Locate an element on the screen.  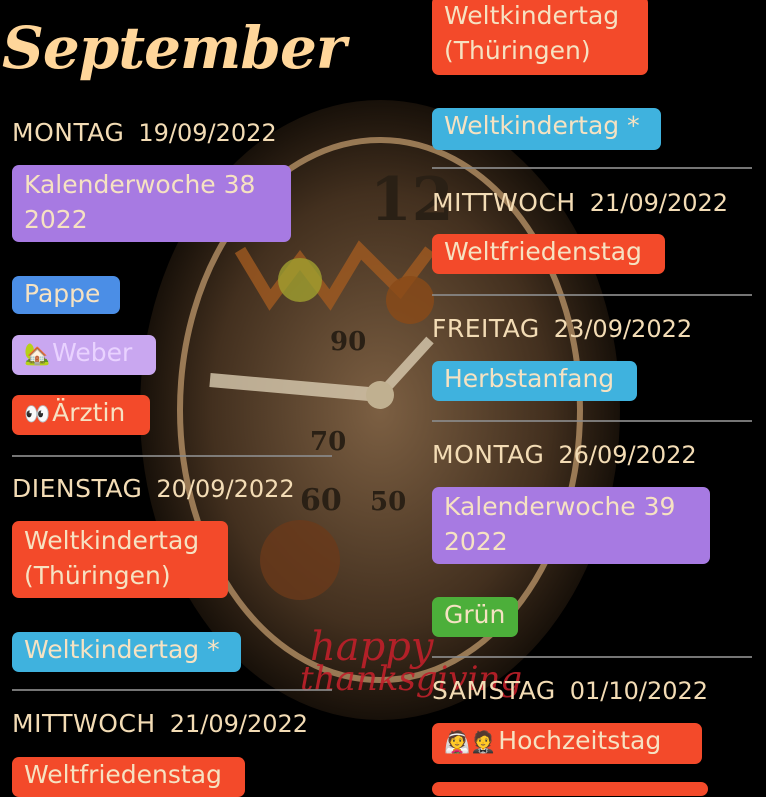
event-kalenderwoche-38: Kalenderwoche 38 2022 is located at coordinates (151, 203).